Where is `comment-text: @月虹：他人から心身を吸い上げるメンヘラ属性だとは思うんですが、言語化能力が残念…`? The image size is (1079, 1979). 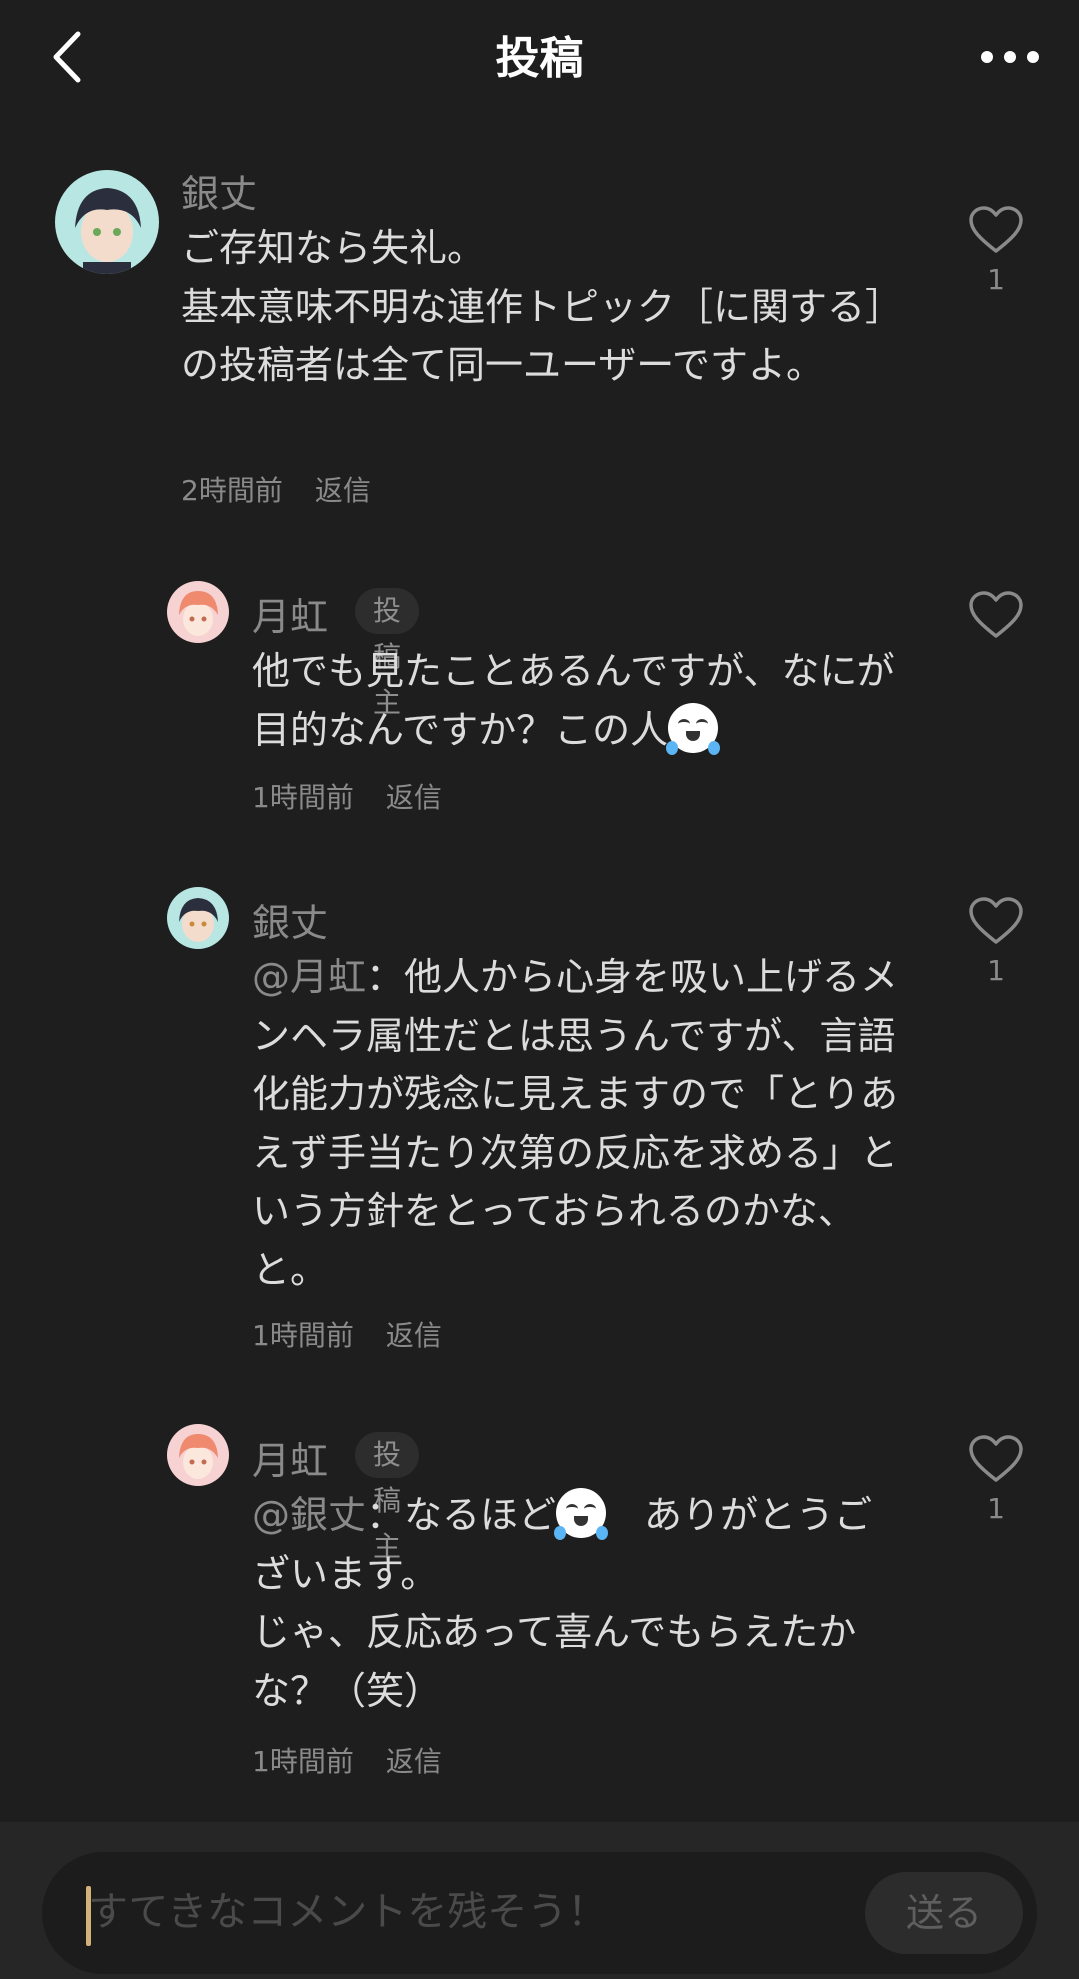 comment-text: @月虹：他人から心身を吸い上げるメンヘラ属性だとは思うんですが、言語化能力が残念… is located at coordinates (577, 1123).